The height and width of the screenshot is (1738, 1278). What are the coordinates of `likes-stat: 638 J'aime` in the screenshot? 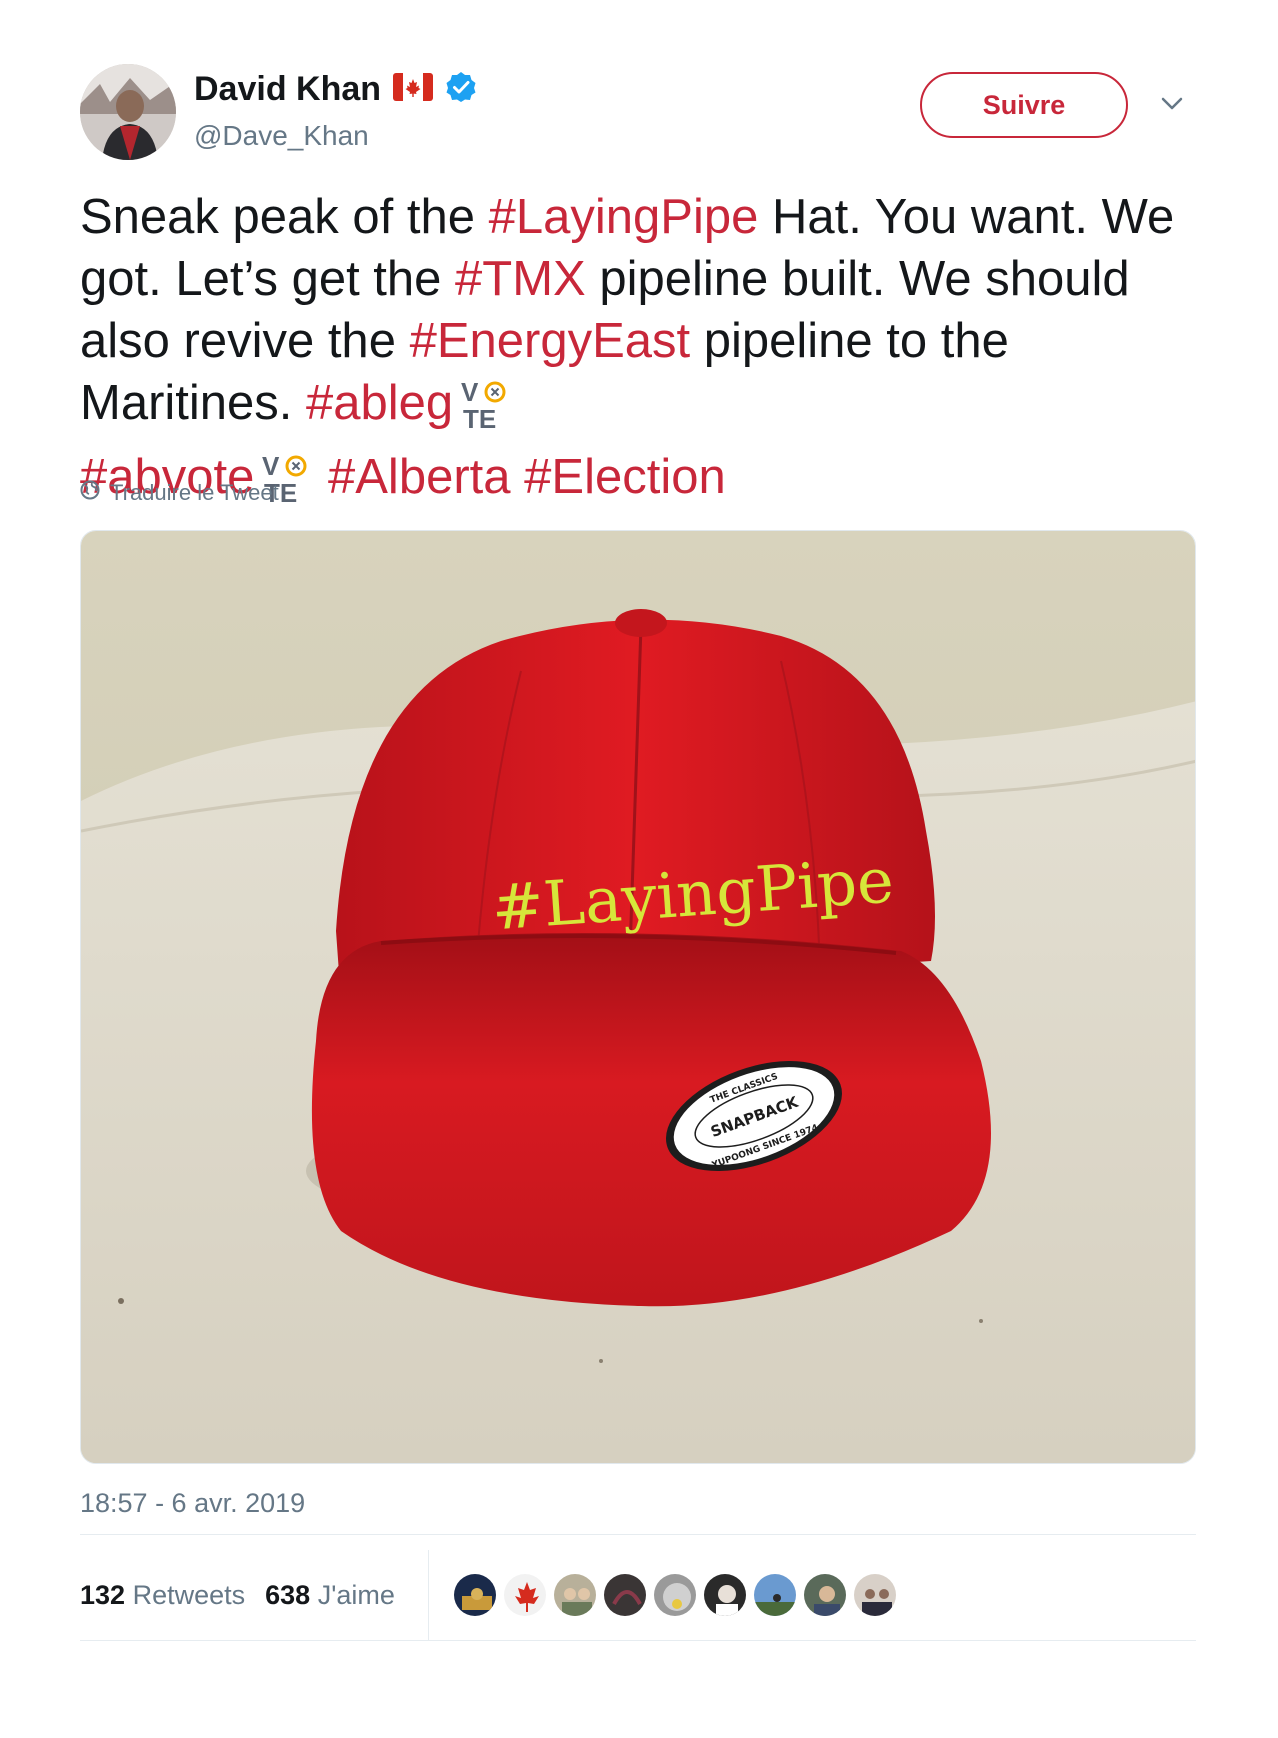 It's located at (330, 1595).